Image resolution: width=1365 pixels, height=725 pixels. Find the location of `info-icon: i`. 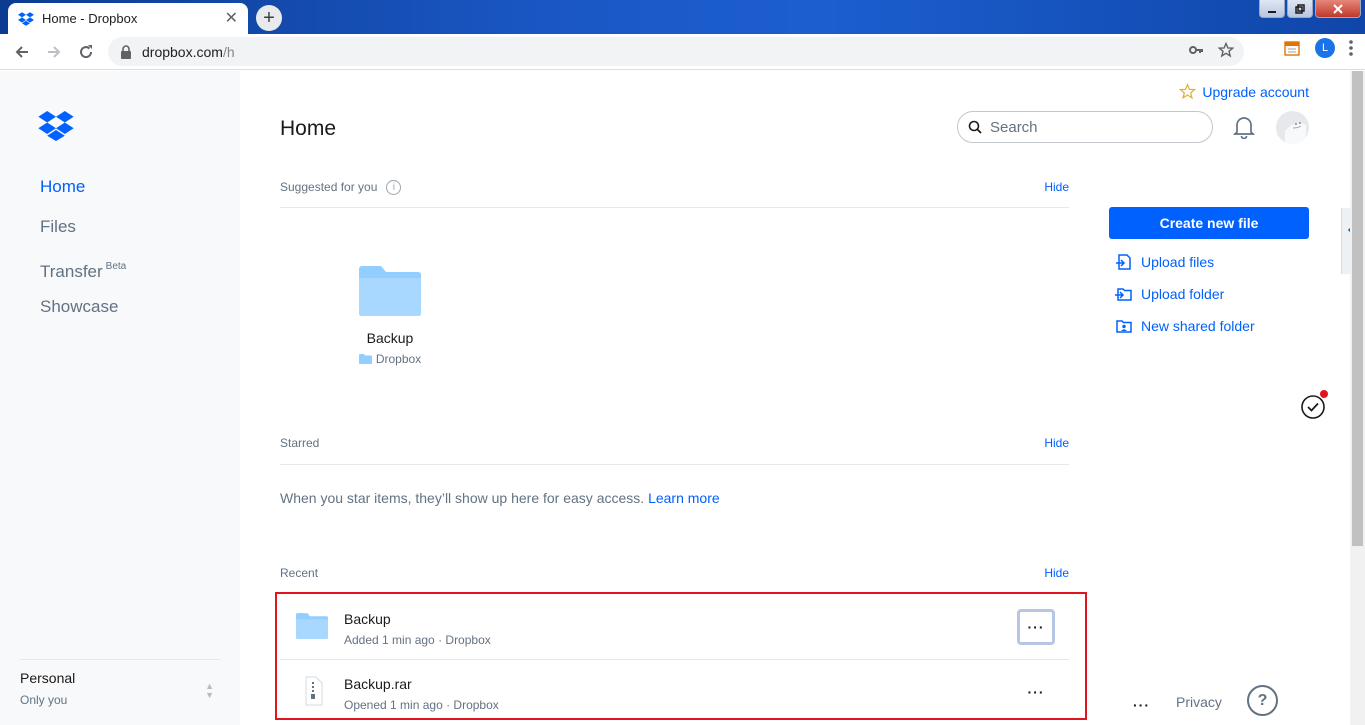

info-icon: i is located at coordinates (394, 187).